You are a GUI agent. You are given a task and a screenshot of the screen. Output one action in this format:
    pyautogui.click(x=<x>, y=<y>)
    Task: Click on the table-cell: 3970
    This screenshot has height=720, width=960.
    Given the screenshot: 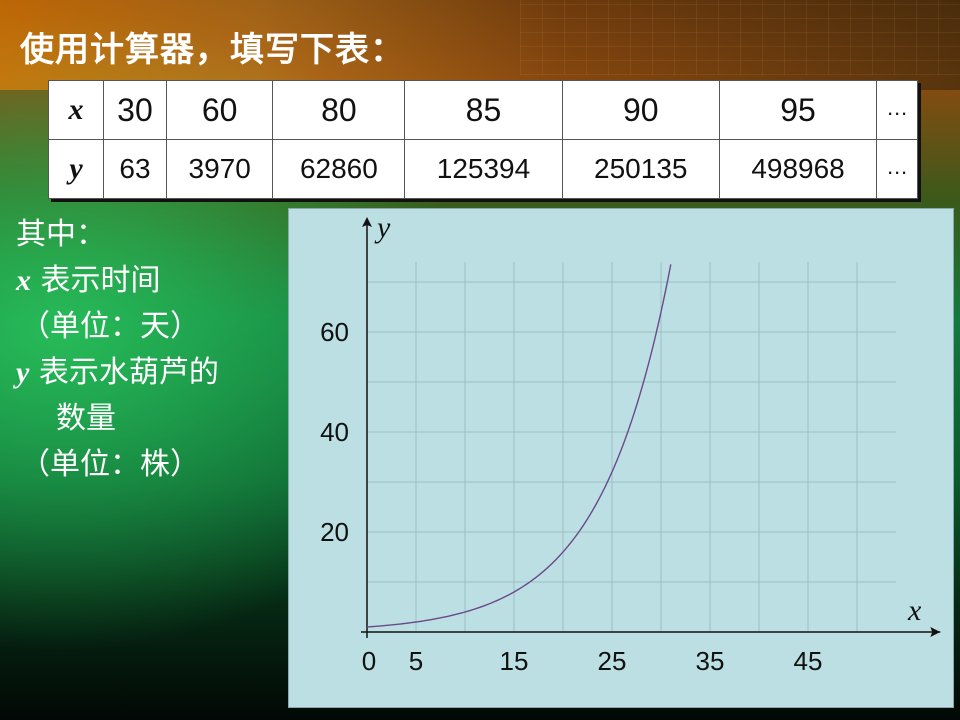 What is the action you would take?
    pyautogui.click(x=219, y=169)
    